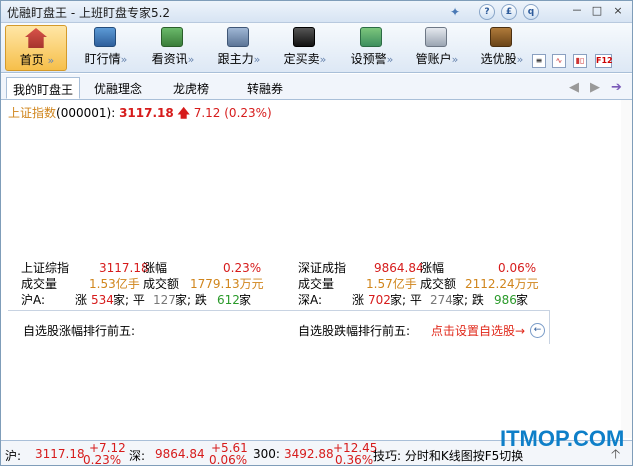 Image resolution: width=633 pixels, height=466 pixels. What do you see at coordinates (358, 300) in the screenshot?
I see `sz-up-label: 涨` at bounding box center [358, 300].